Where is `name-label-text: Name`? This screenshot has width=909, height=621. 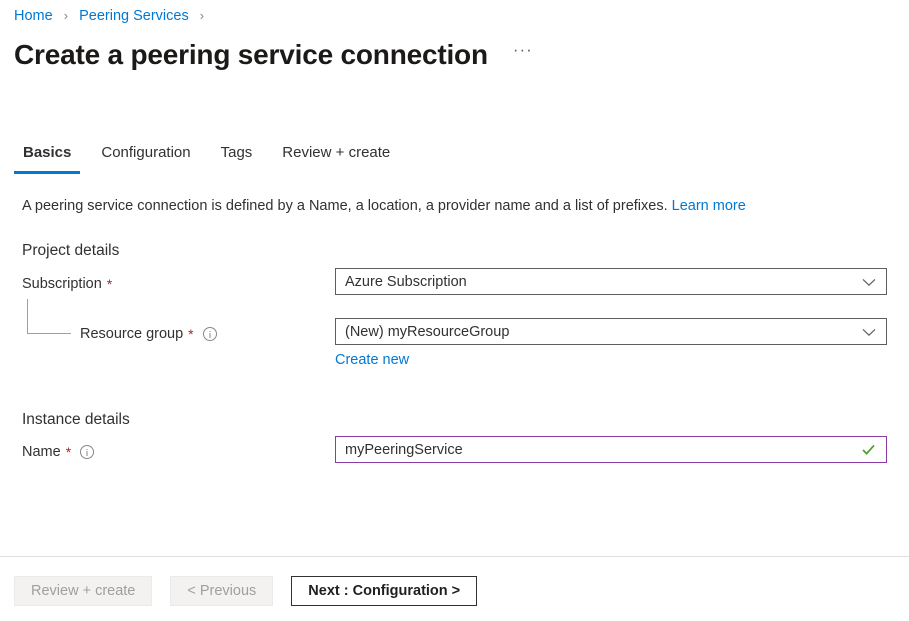
name-label-text: Name is located at coordinates (41, 452).